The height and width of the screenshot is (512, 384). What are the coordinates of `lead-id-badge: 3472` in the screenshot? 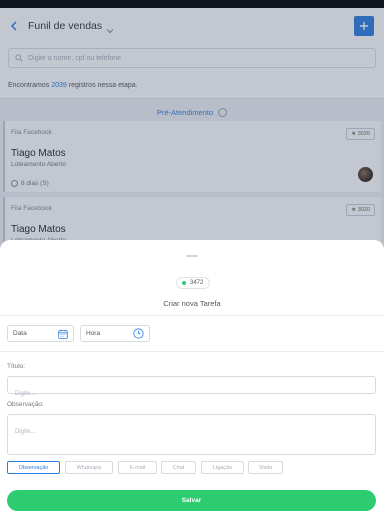 It's located at (193, 283).